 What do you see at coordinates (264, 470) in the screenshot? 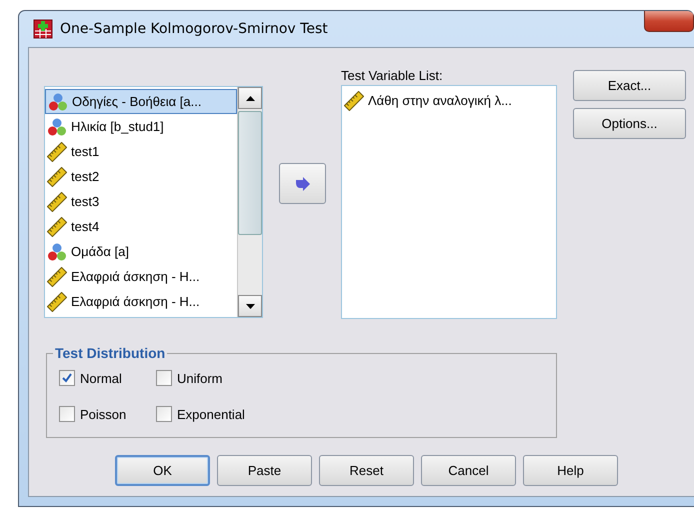
I see `dialog-button: Paste` at bounding box center [264, 470].